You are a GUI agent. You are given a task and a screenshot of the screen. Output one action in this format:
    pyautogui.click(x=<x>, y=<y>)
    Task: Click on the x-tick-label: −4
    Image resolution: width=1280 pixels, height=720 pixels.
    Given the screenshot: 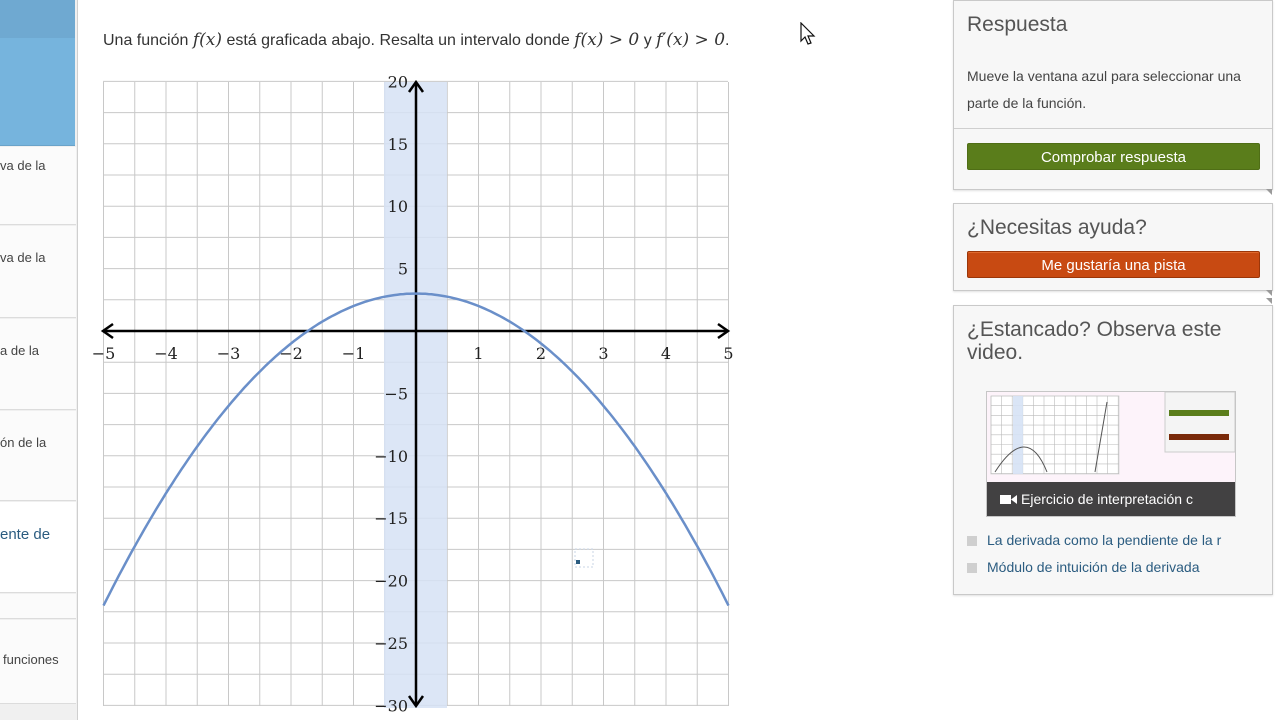 What is the action you would take?
    pyautogui.click(x=166, y=353)
    